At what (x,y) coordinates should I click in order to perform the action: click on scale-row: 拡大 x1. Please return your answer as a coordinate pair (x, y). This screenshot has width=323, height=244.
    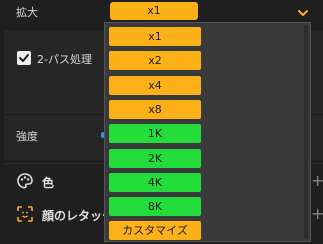
    Looking at the image, I should click on (161, 12).